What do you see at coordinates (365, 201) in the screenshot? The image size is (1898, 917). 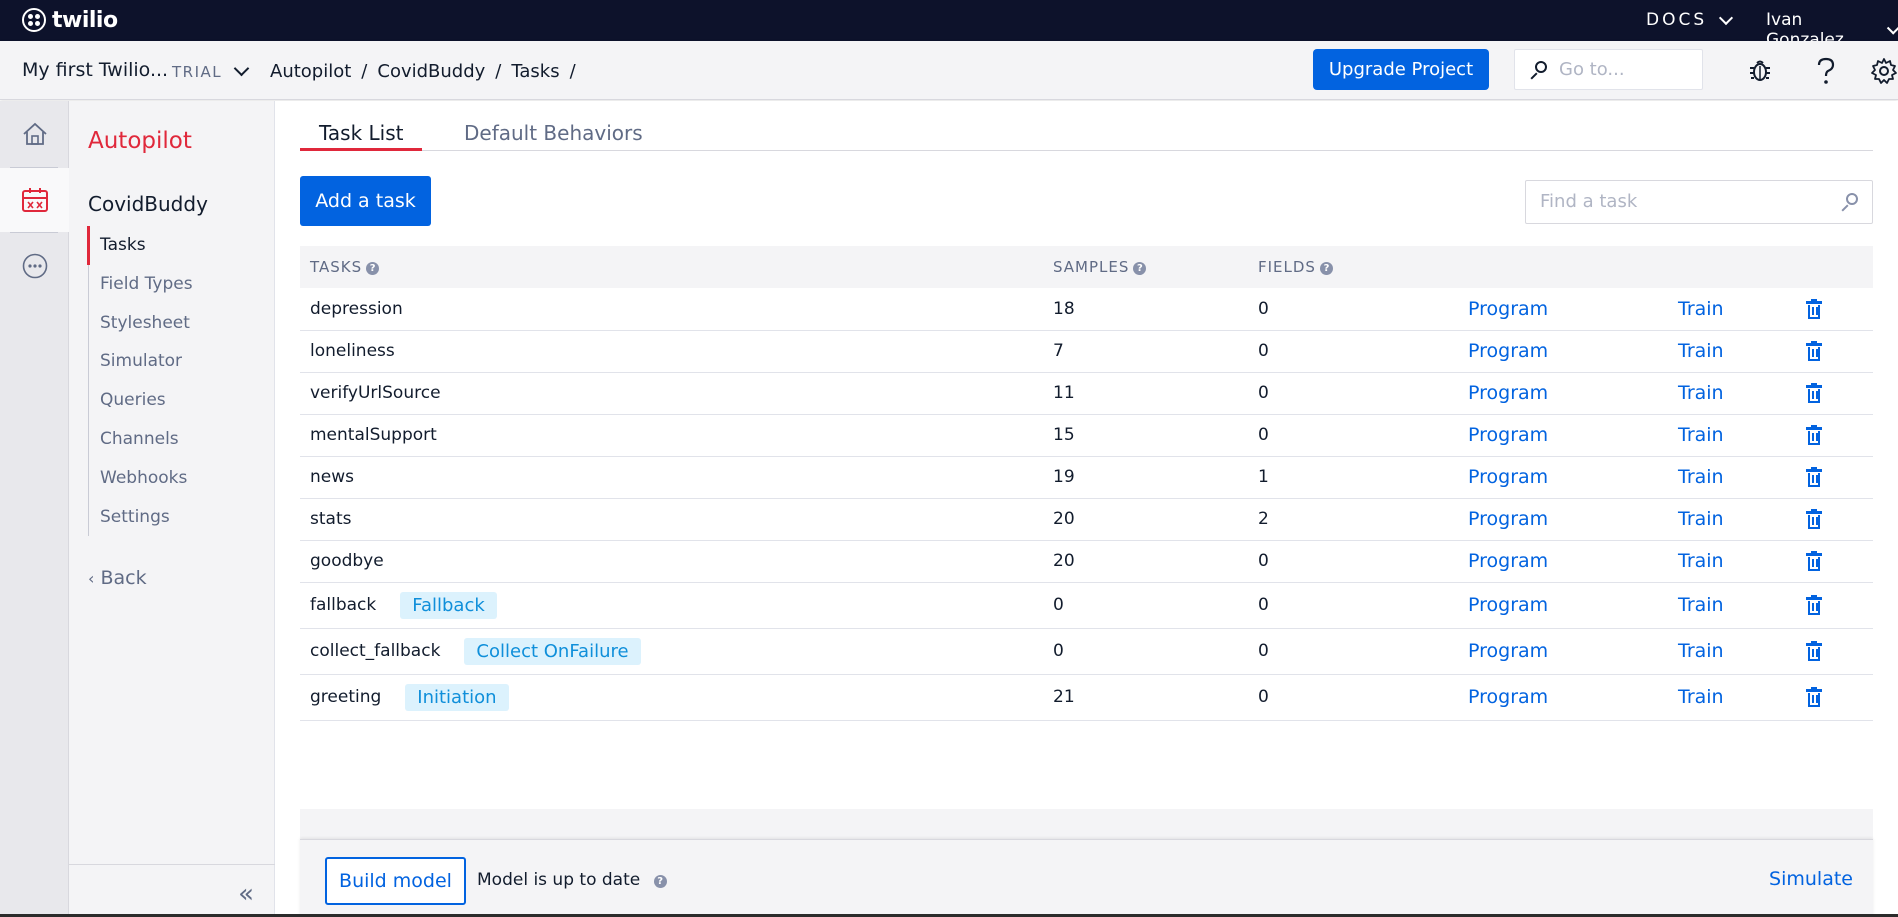 I see `add-task-button: Add a task` at bounding box center [365, 201].